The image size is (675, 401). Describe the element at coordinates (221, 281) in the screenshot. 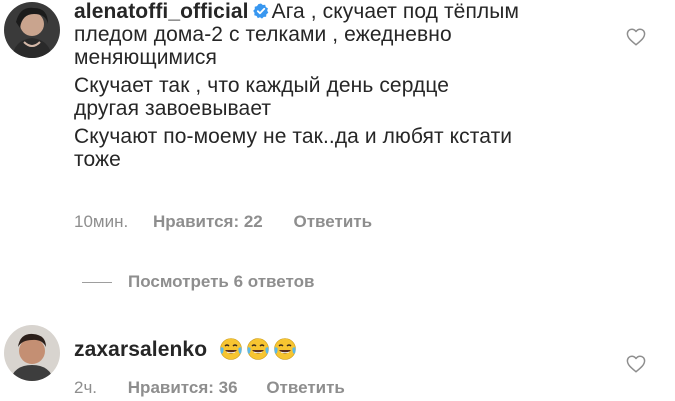

I see `view-replies-label: Посмотреть 6 ответов` at that location.